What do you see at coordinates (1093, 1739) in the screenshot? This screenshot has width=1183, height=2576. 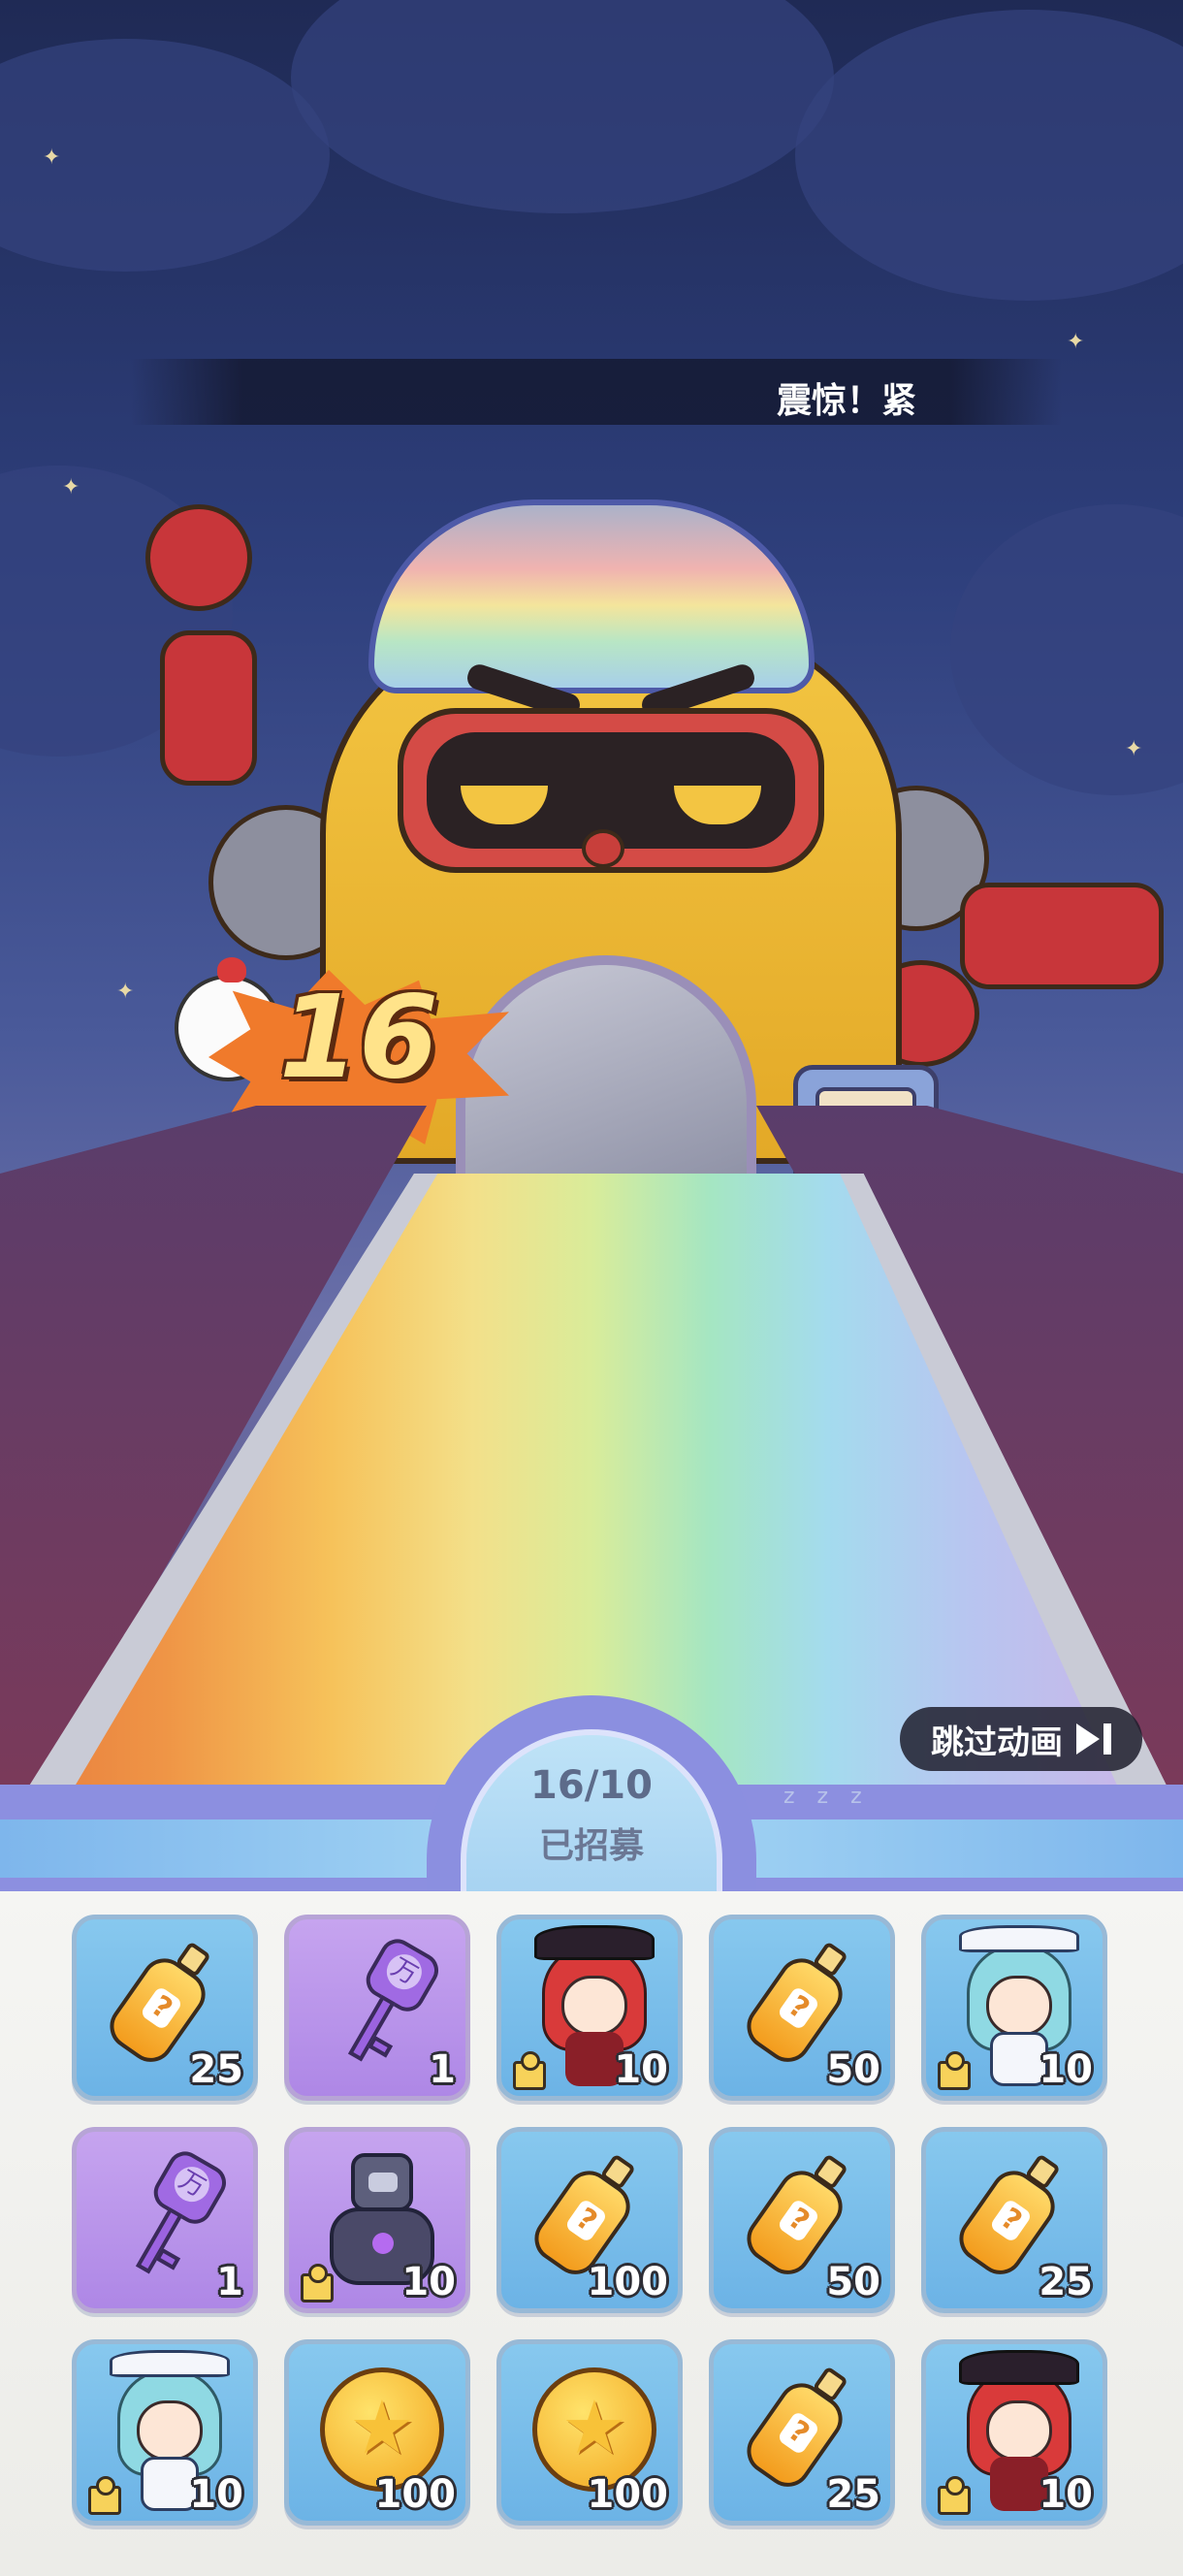 I see `skip-forward-icon` at bounding box center [1093, 1739].